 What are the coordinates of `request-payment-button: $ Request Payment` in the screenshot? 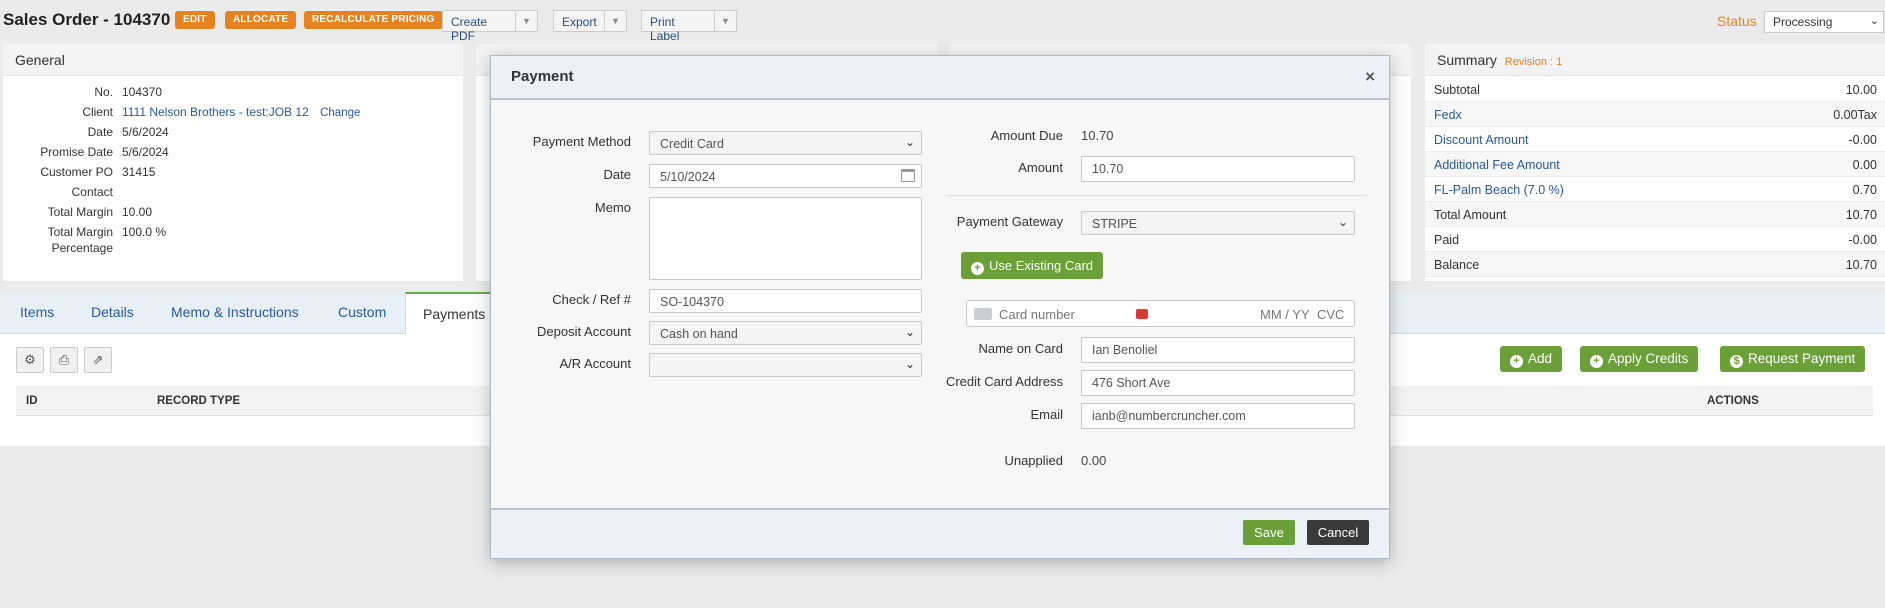 It's located at (1793, 359).